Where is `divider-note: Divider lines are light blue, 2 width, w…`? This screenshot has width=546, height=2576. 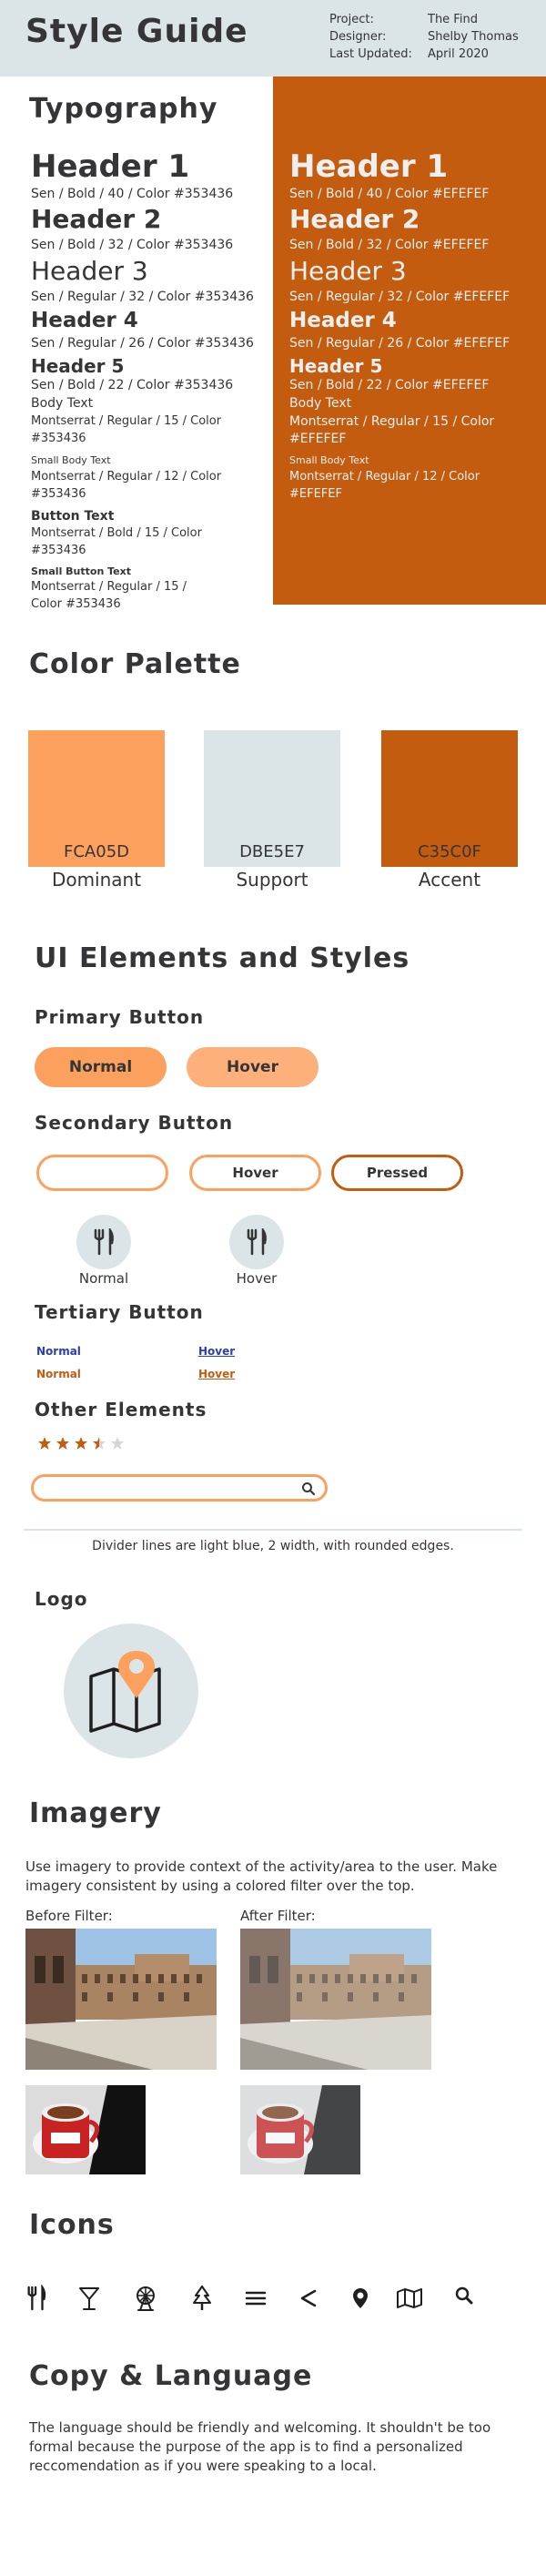 divider-note: Divider lines are light blue, 2 width, w… is located at coordinates (273, 1546).